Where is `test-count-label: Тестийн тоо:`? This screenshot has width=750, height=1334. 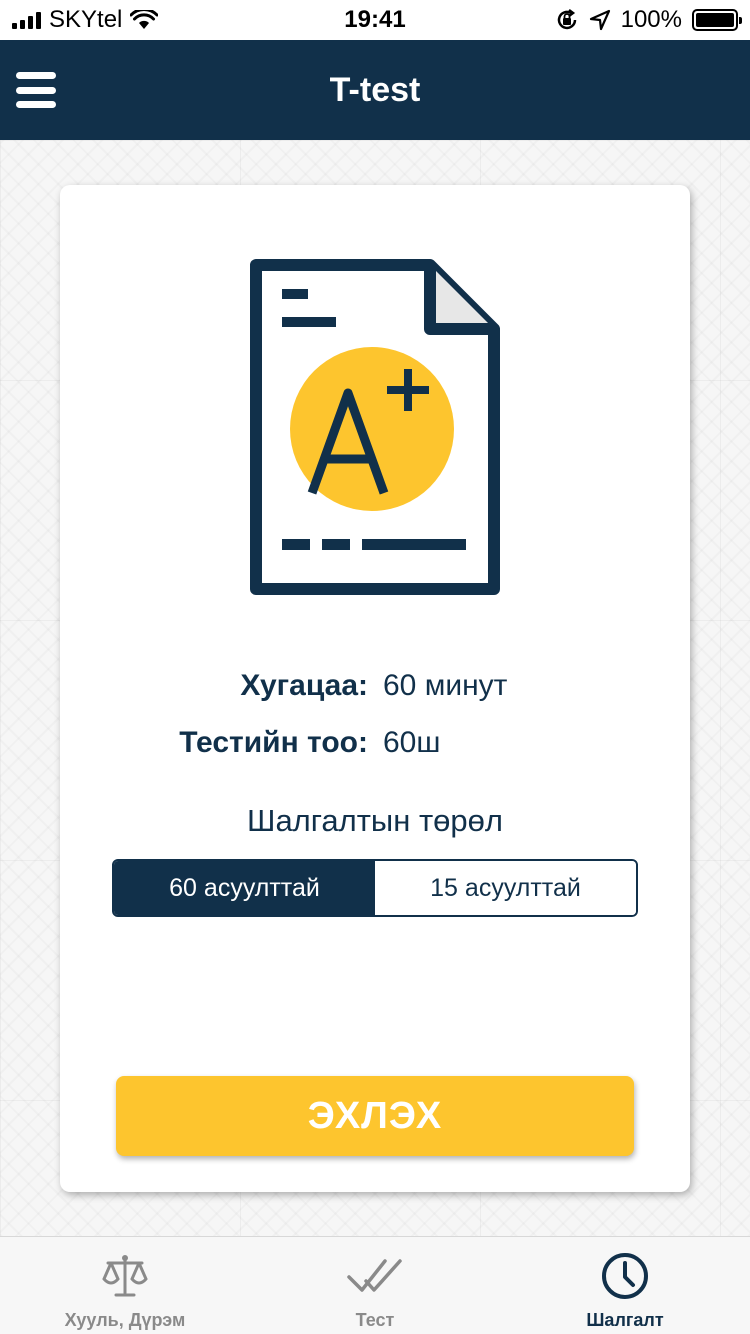
test-count-label: Тестийн тоо: is located at coordinates (273, 742).